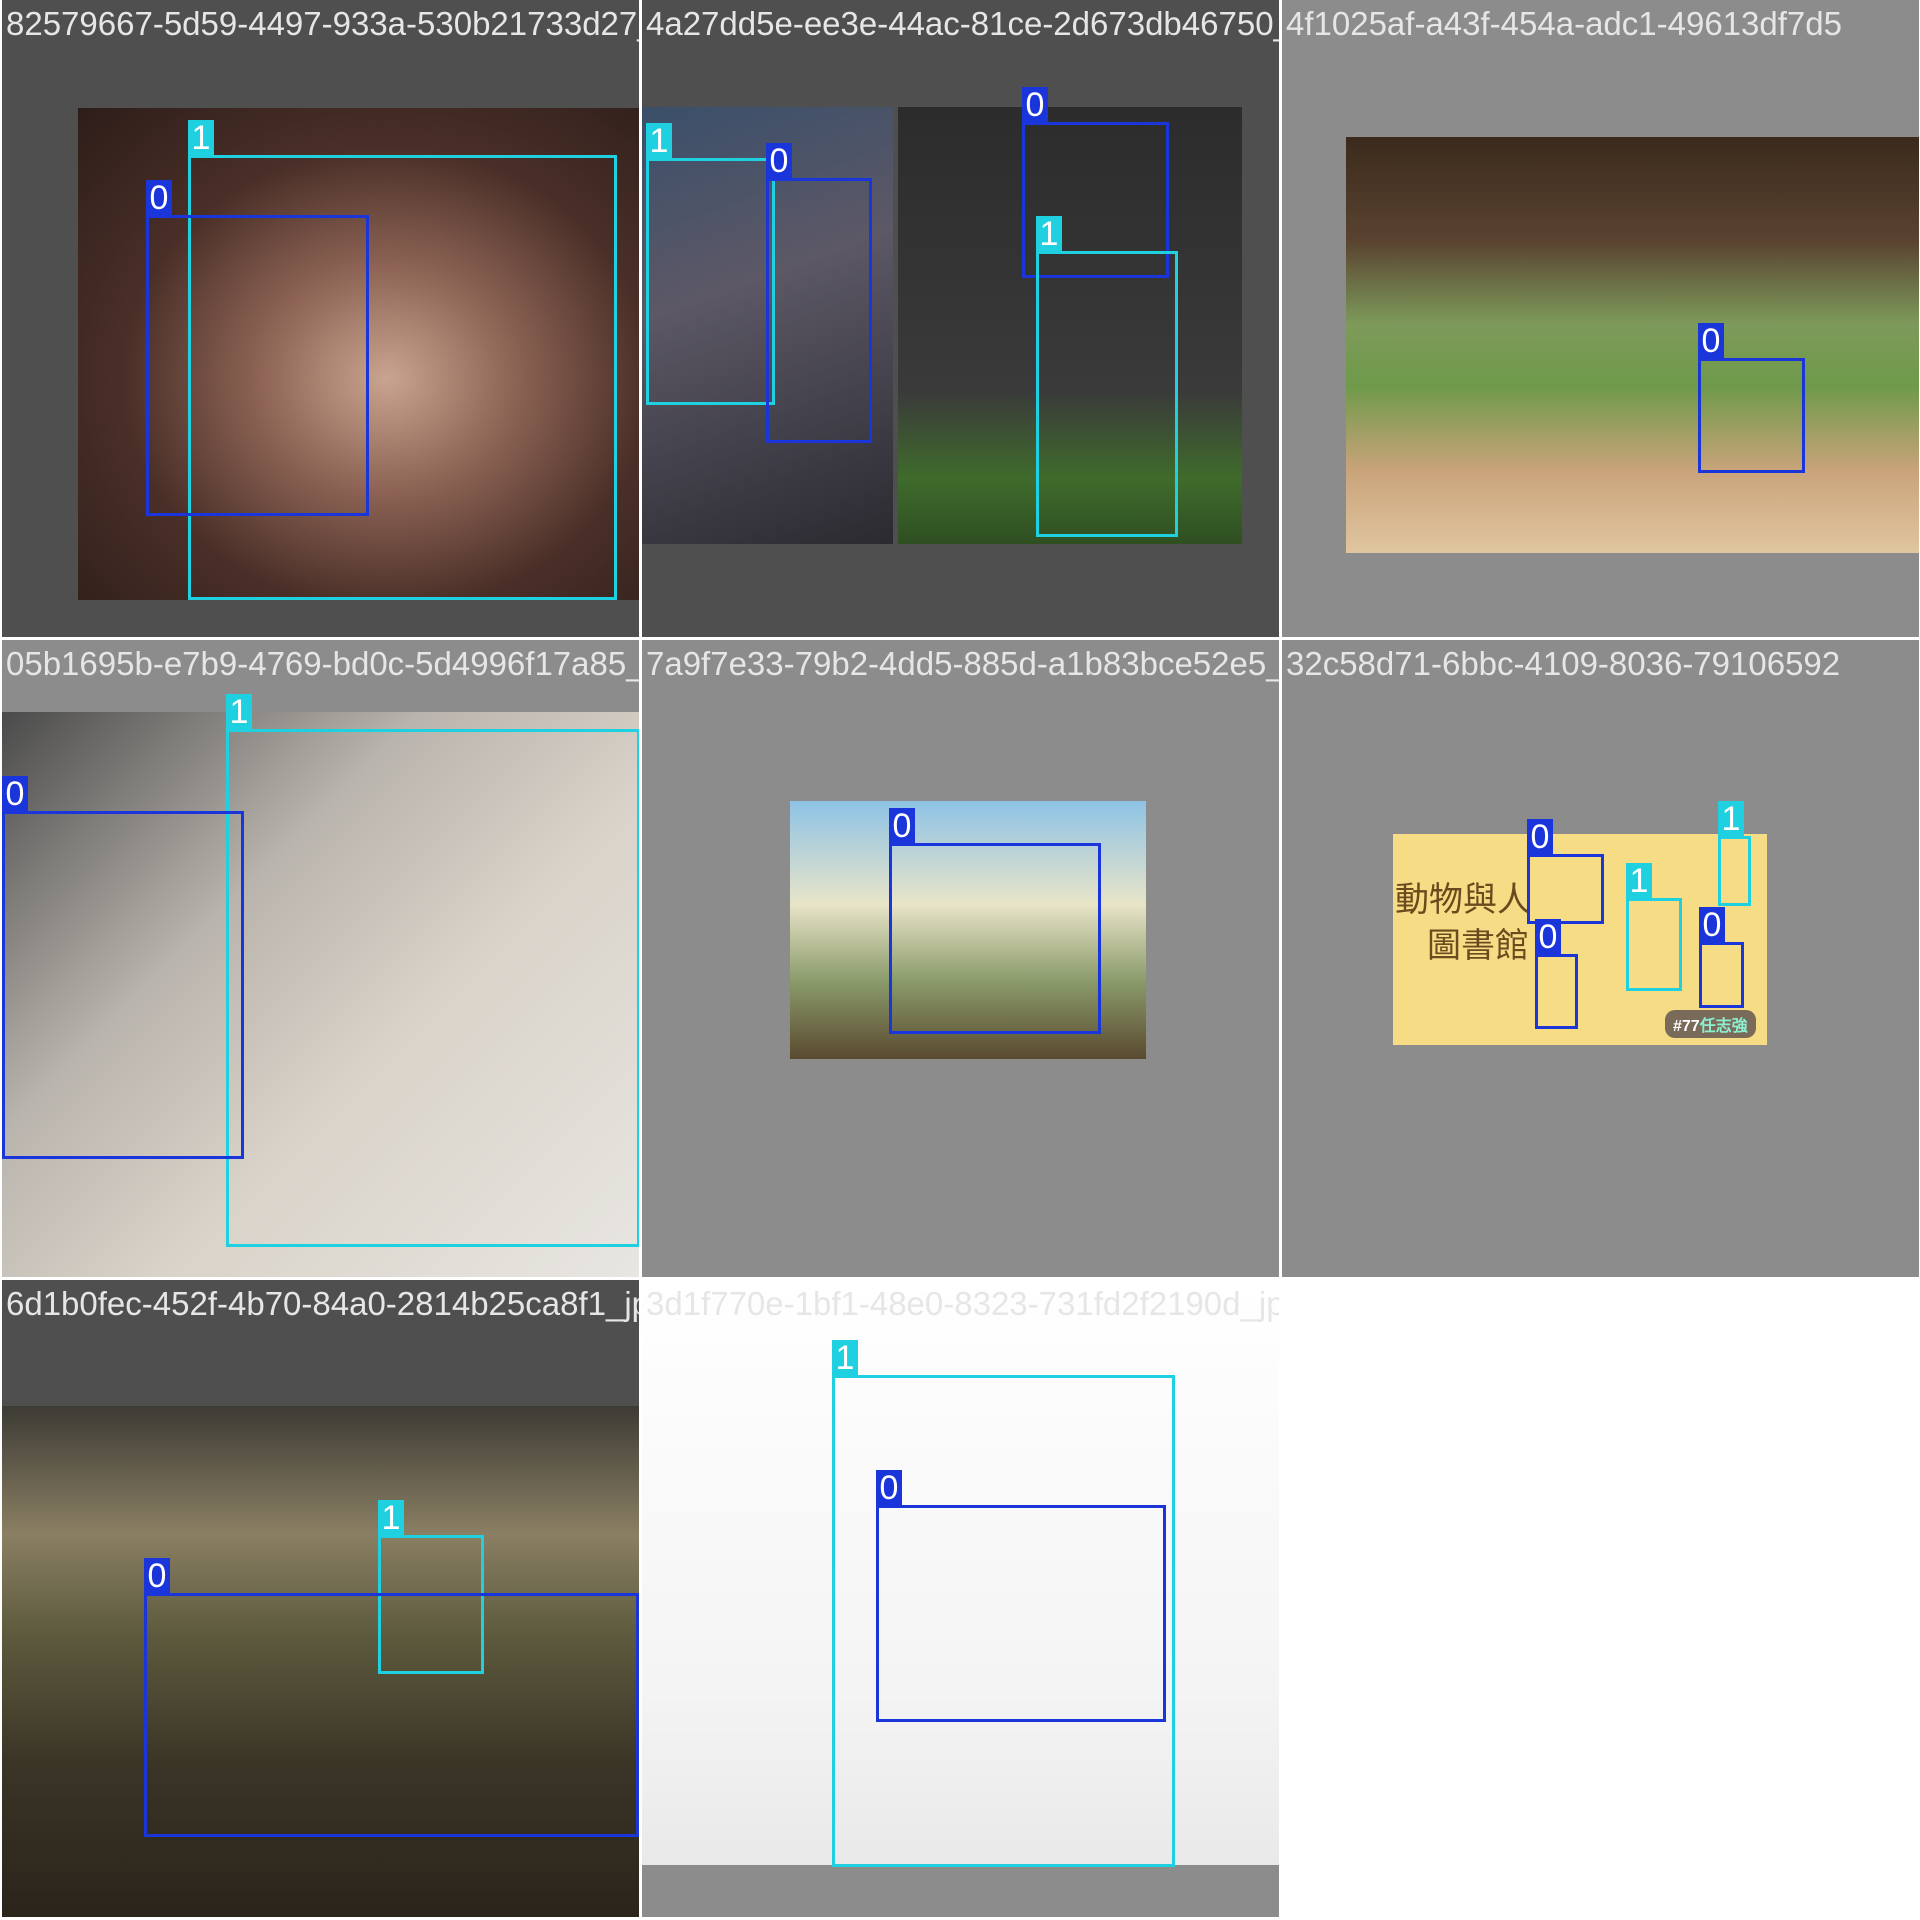 The height and width of the screenshot is (1920, 1920). What do you see at coordinates (962, 1303) in the screenshot?
I see `tile-filename: 3d1f770e-1bf1-48e0-8323-731fd2f2190d_jpg` at bounding box center [962, 1303].